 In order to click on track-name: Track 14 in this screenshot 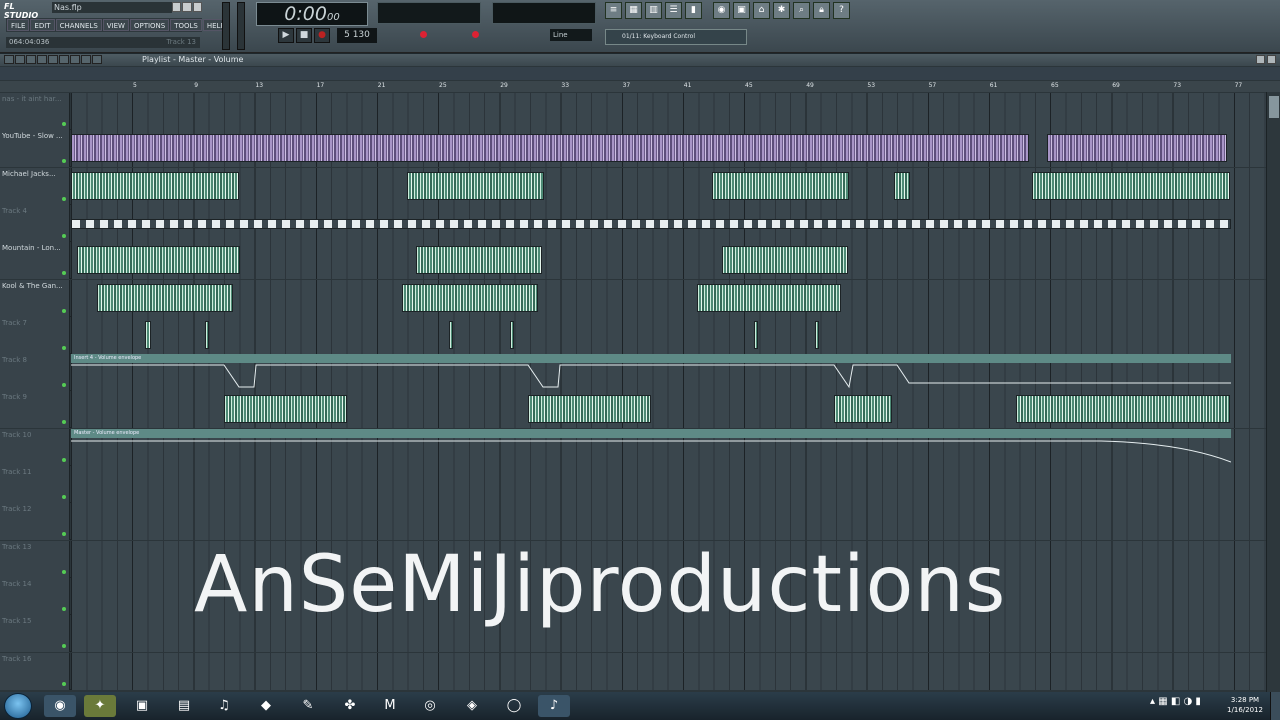, I will do `click(35, 596)`.